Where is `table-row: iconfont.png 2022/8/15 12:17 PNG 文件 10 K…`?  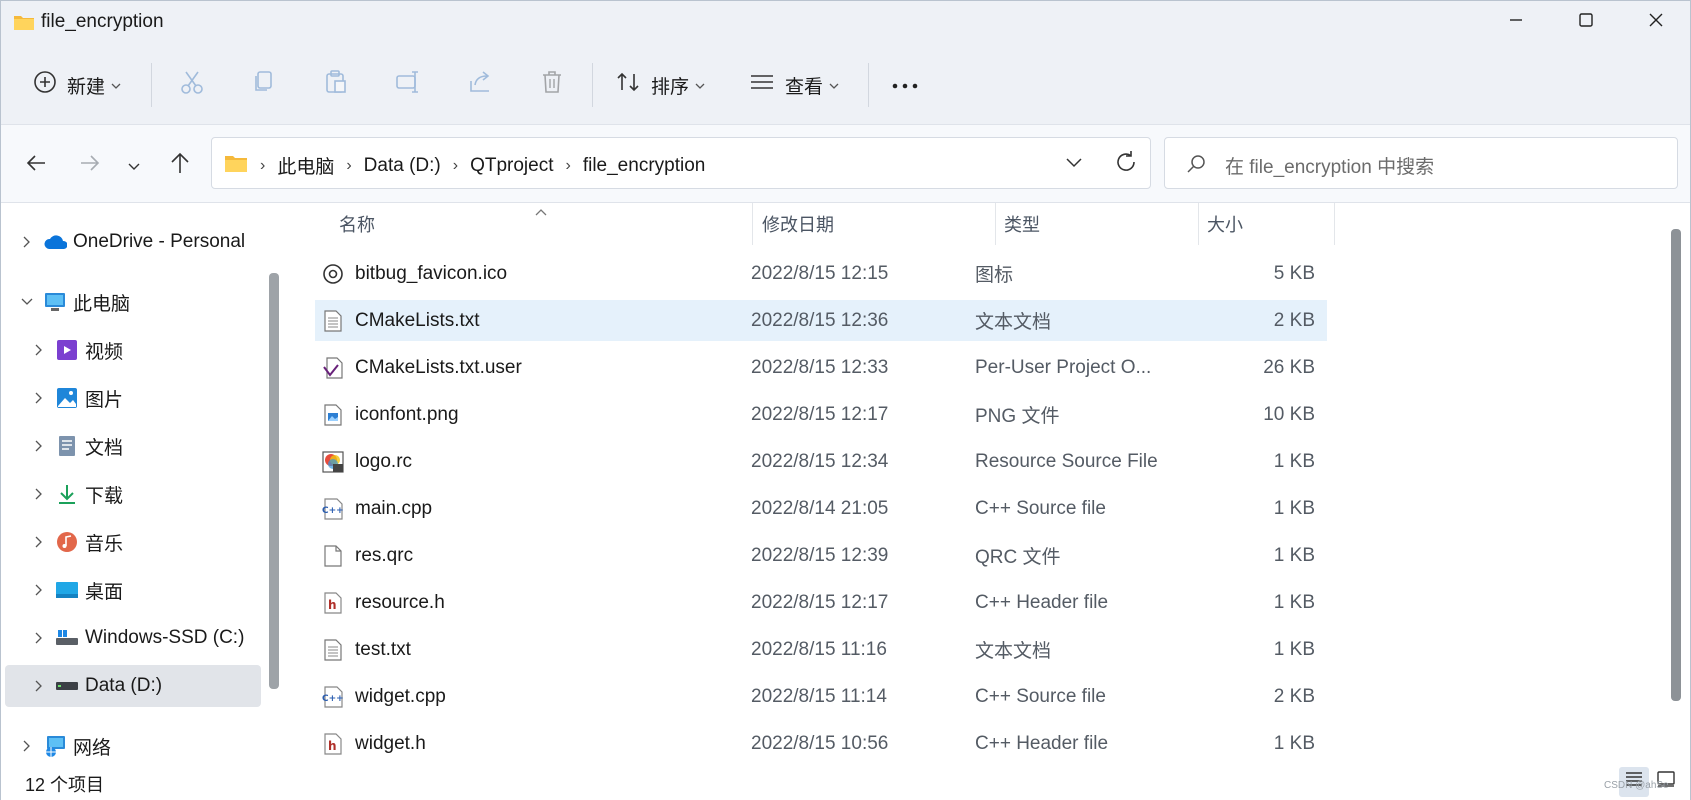
table-row: iconfont.png 2022/8/15 12:17 PNG 文件 10 K… is located at coordinates (821, 414).